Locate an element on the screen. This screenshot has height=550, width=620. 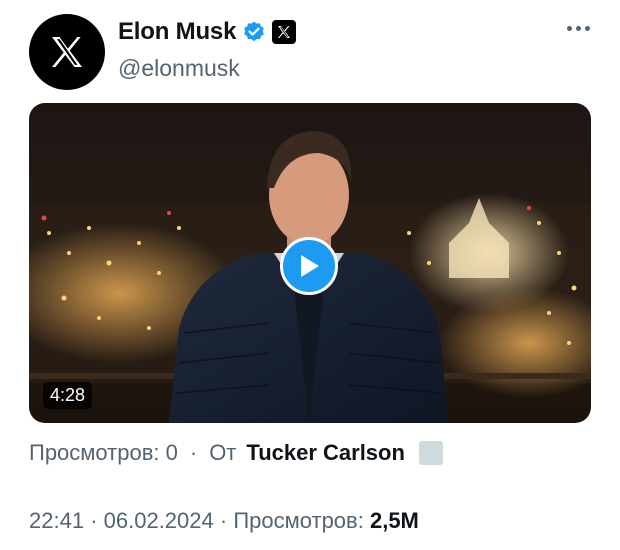
verified-badge-icon is located at coordinates (254, 31).